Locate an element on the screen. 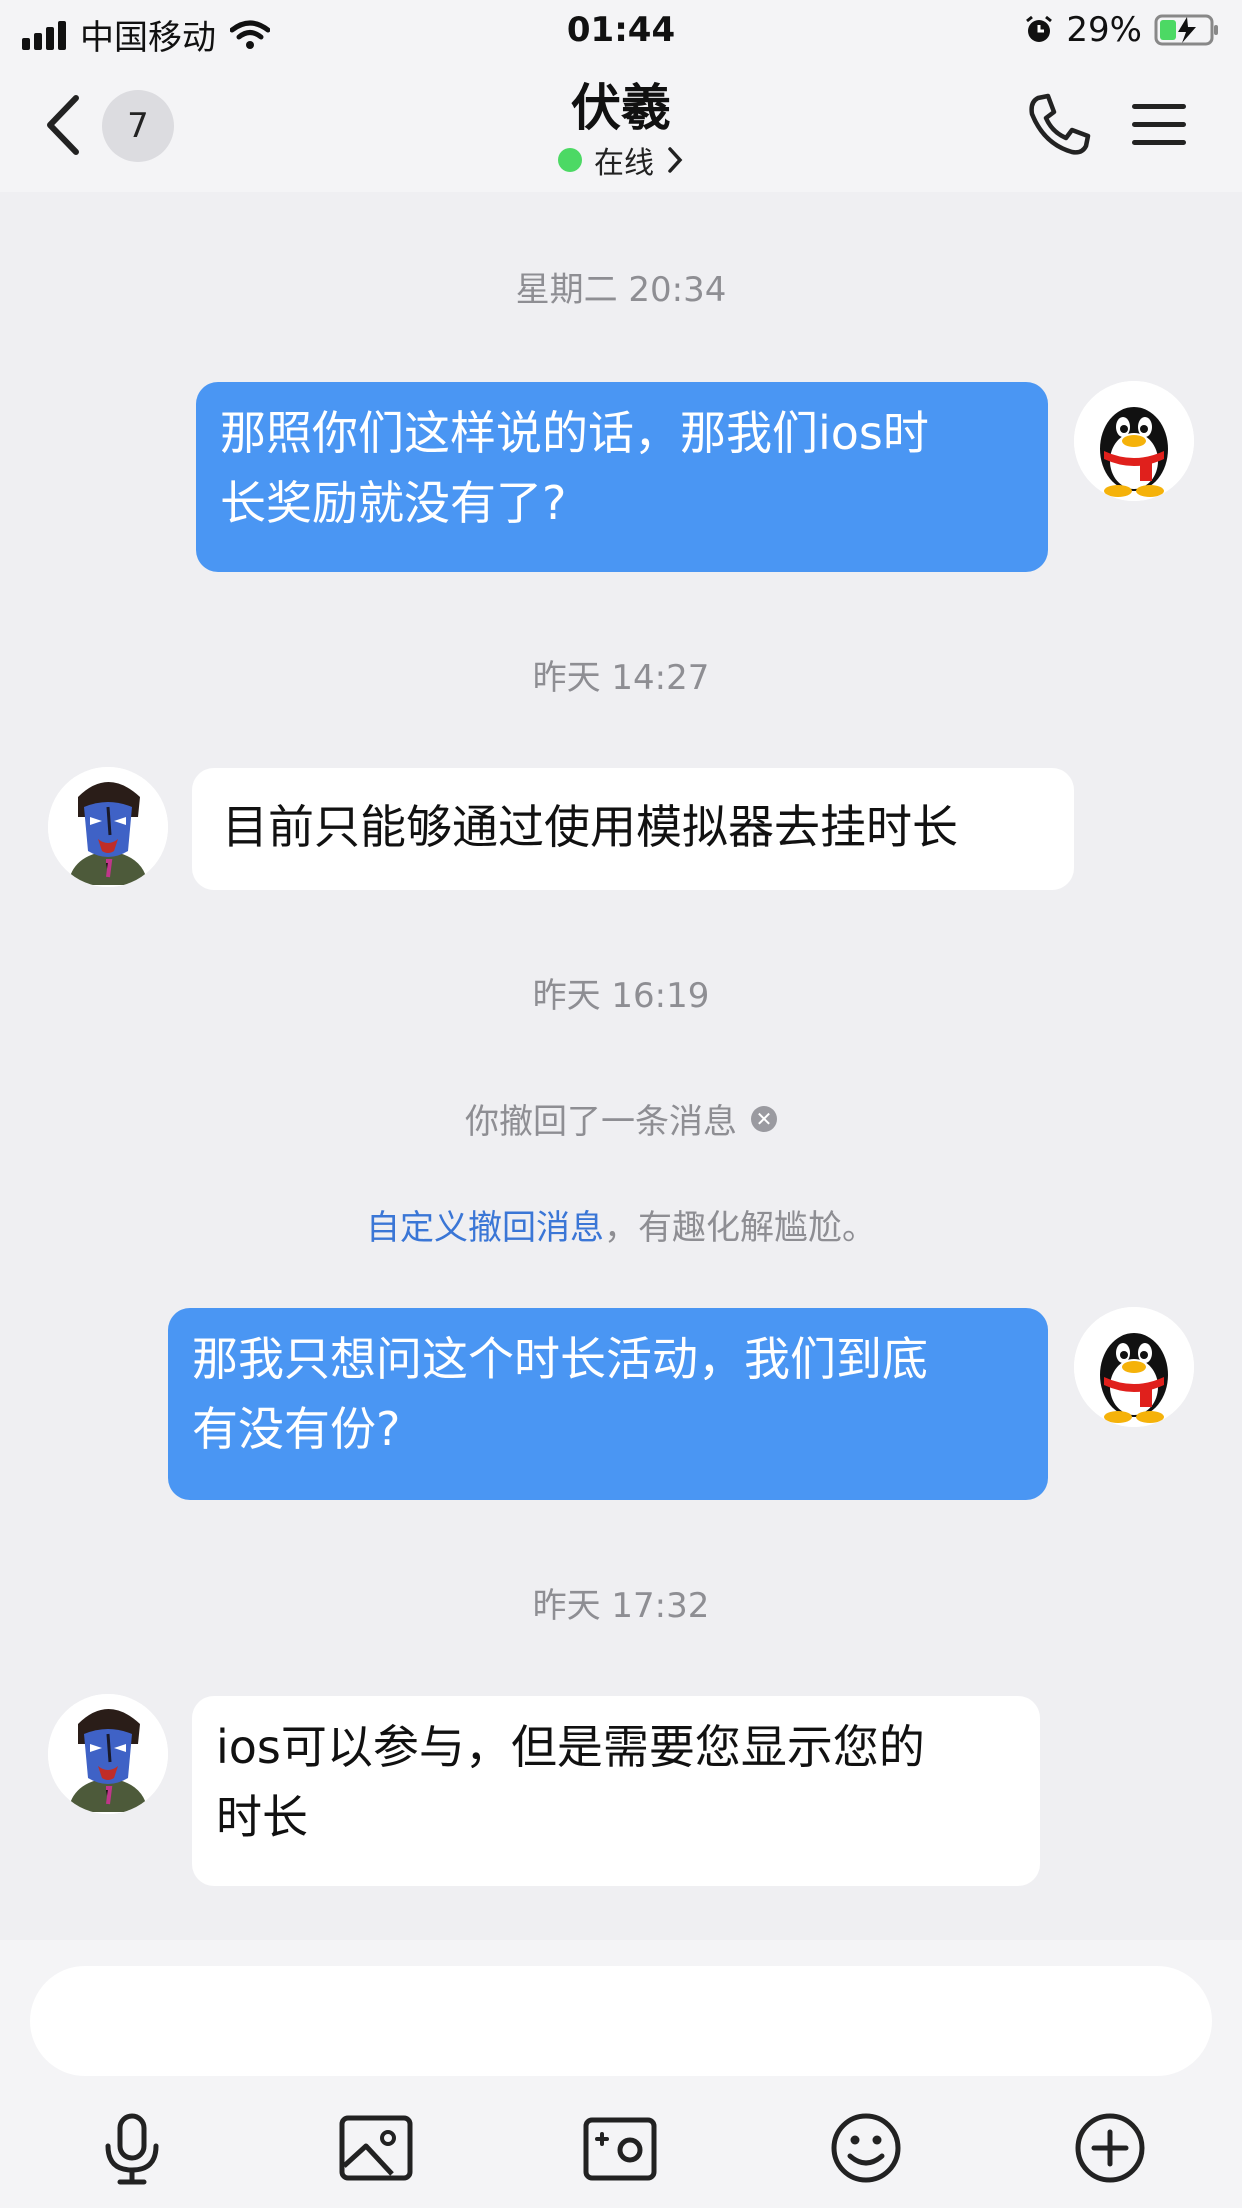 The height and width of the screenshot is (2208, 1242). microphone-icon is located at coordinates (132, 2148).